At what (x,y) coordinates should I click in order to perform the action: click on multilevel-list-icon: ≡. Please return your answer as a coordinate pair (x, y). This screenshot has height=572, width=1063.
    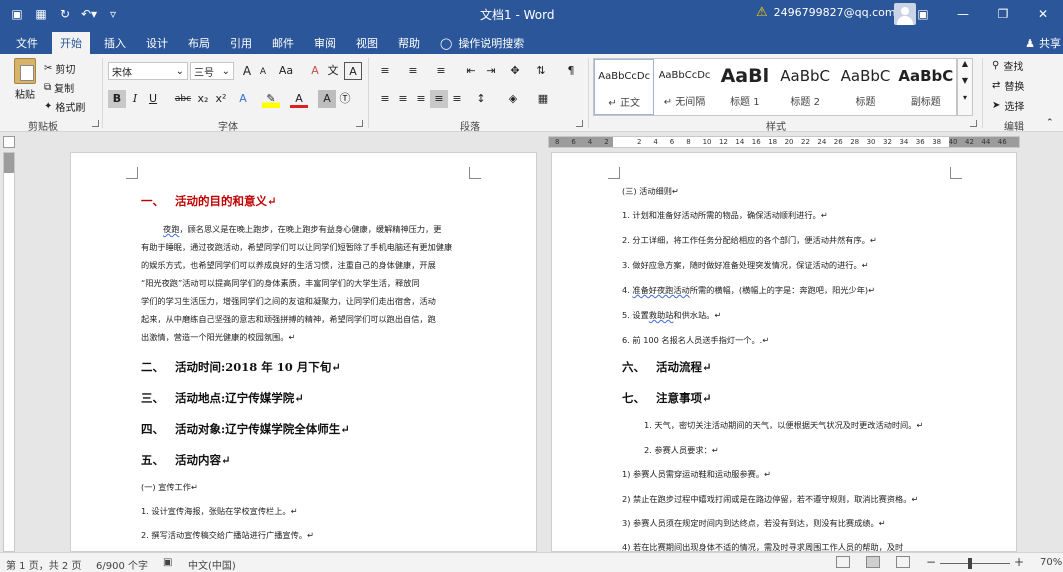
    Looking at the image, I should click on (441, 71).